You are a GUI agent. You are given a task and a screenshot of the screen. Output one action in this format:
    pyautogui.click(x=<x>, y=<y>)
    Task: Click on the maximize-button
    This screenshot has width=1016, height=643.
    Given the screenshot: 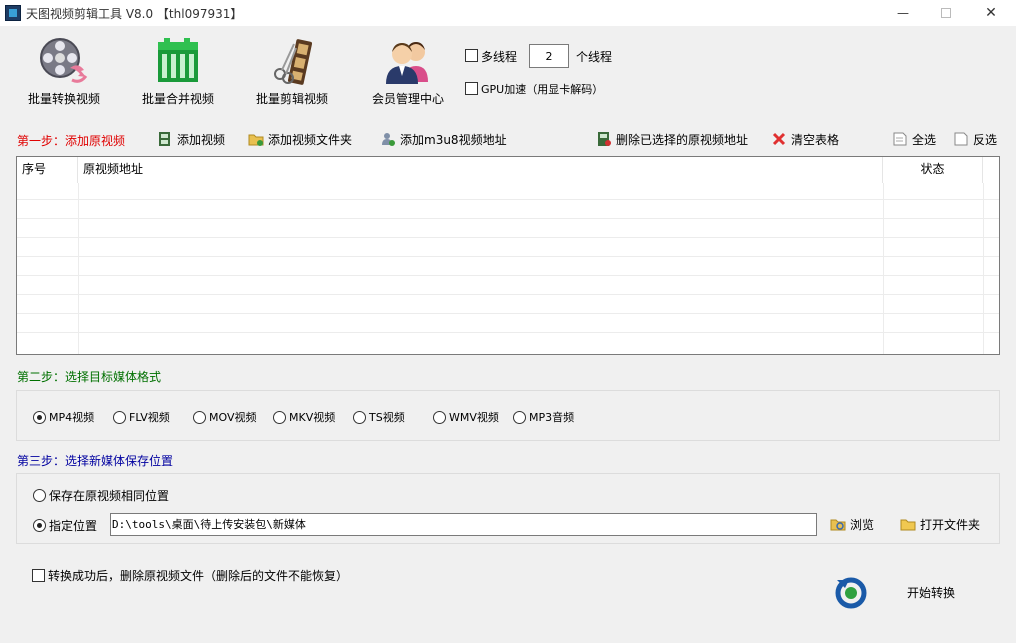 What is the action you would take?
    pyautogui.click(x=946, y=13)
    